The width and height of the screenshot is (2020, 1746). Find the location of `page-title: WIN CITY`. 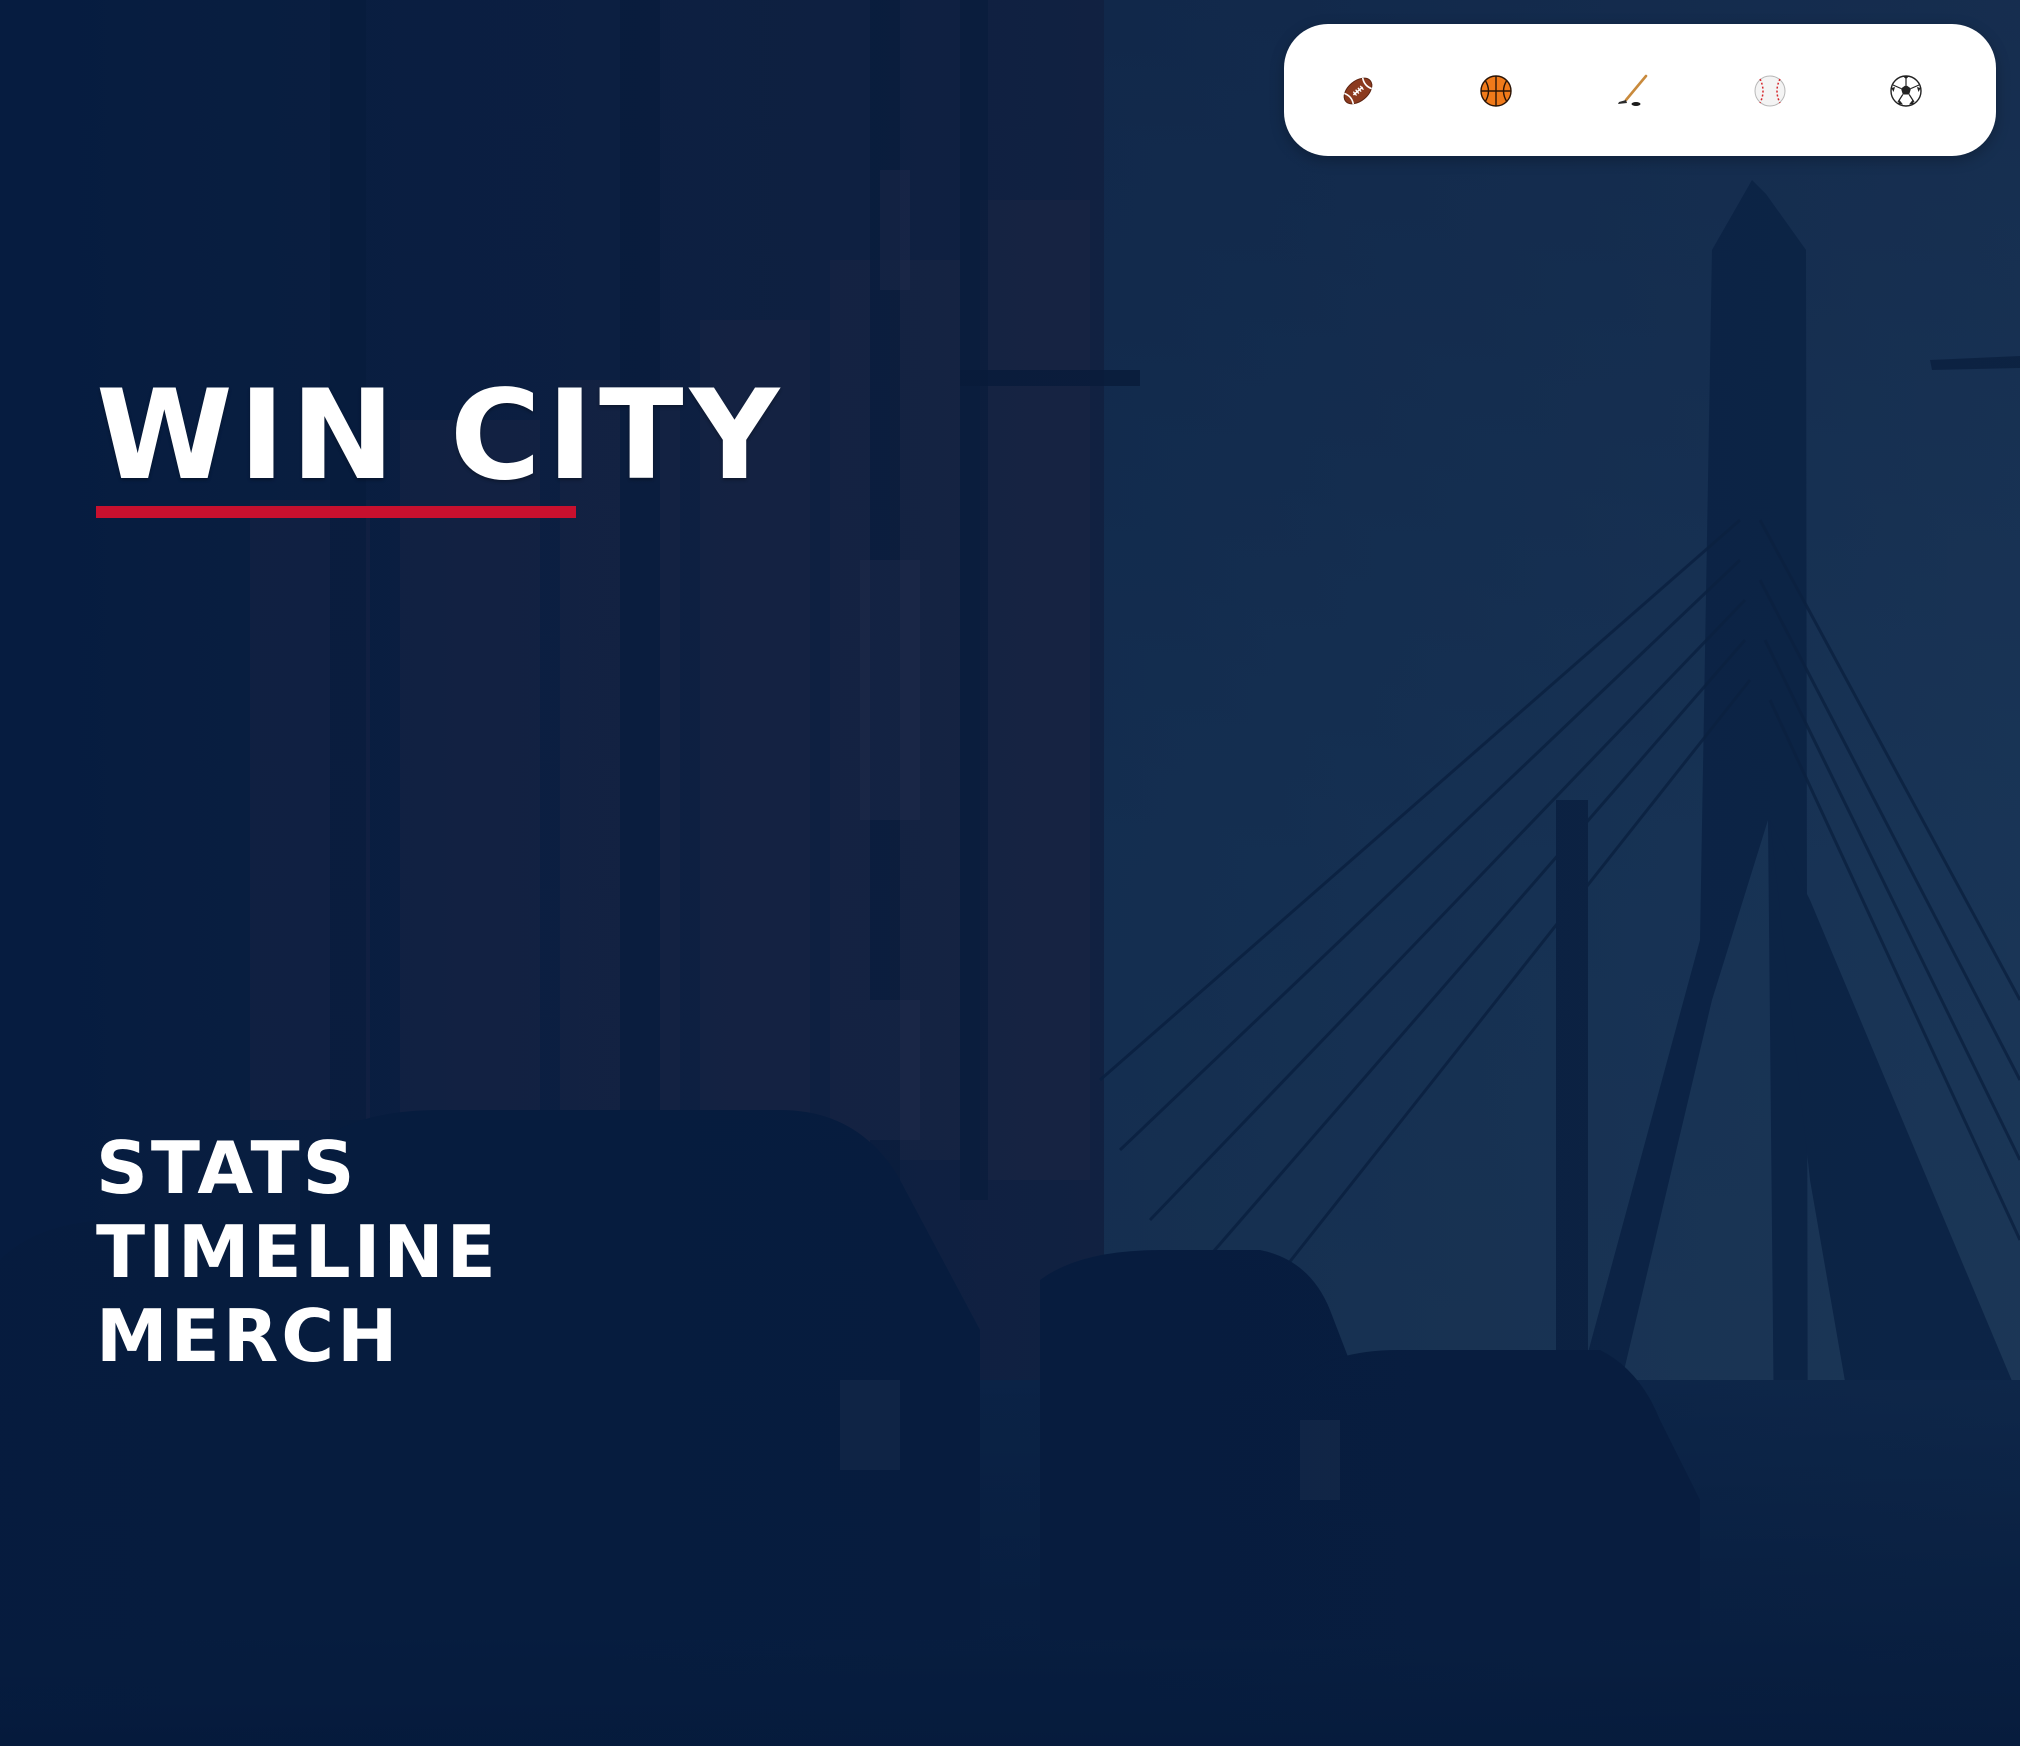

page-title: WIN CITY is located at coordinates (441, 436).